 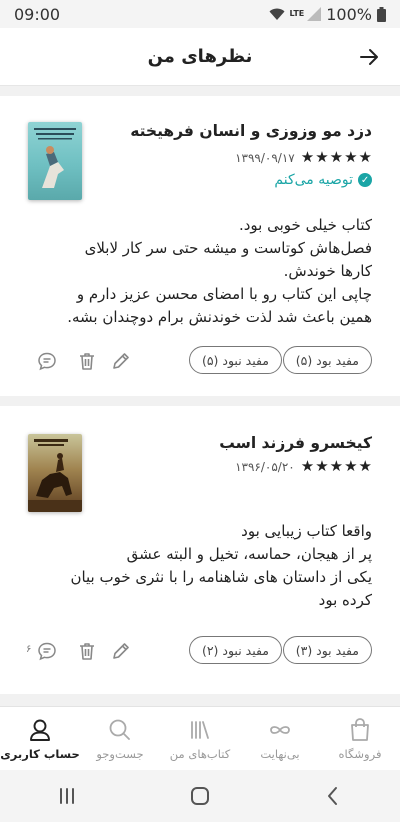 I want to click on nav-label: کتاب‌های من, so click(x=200, y=754).